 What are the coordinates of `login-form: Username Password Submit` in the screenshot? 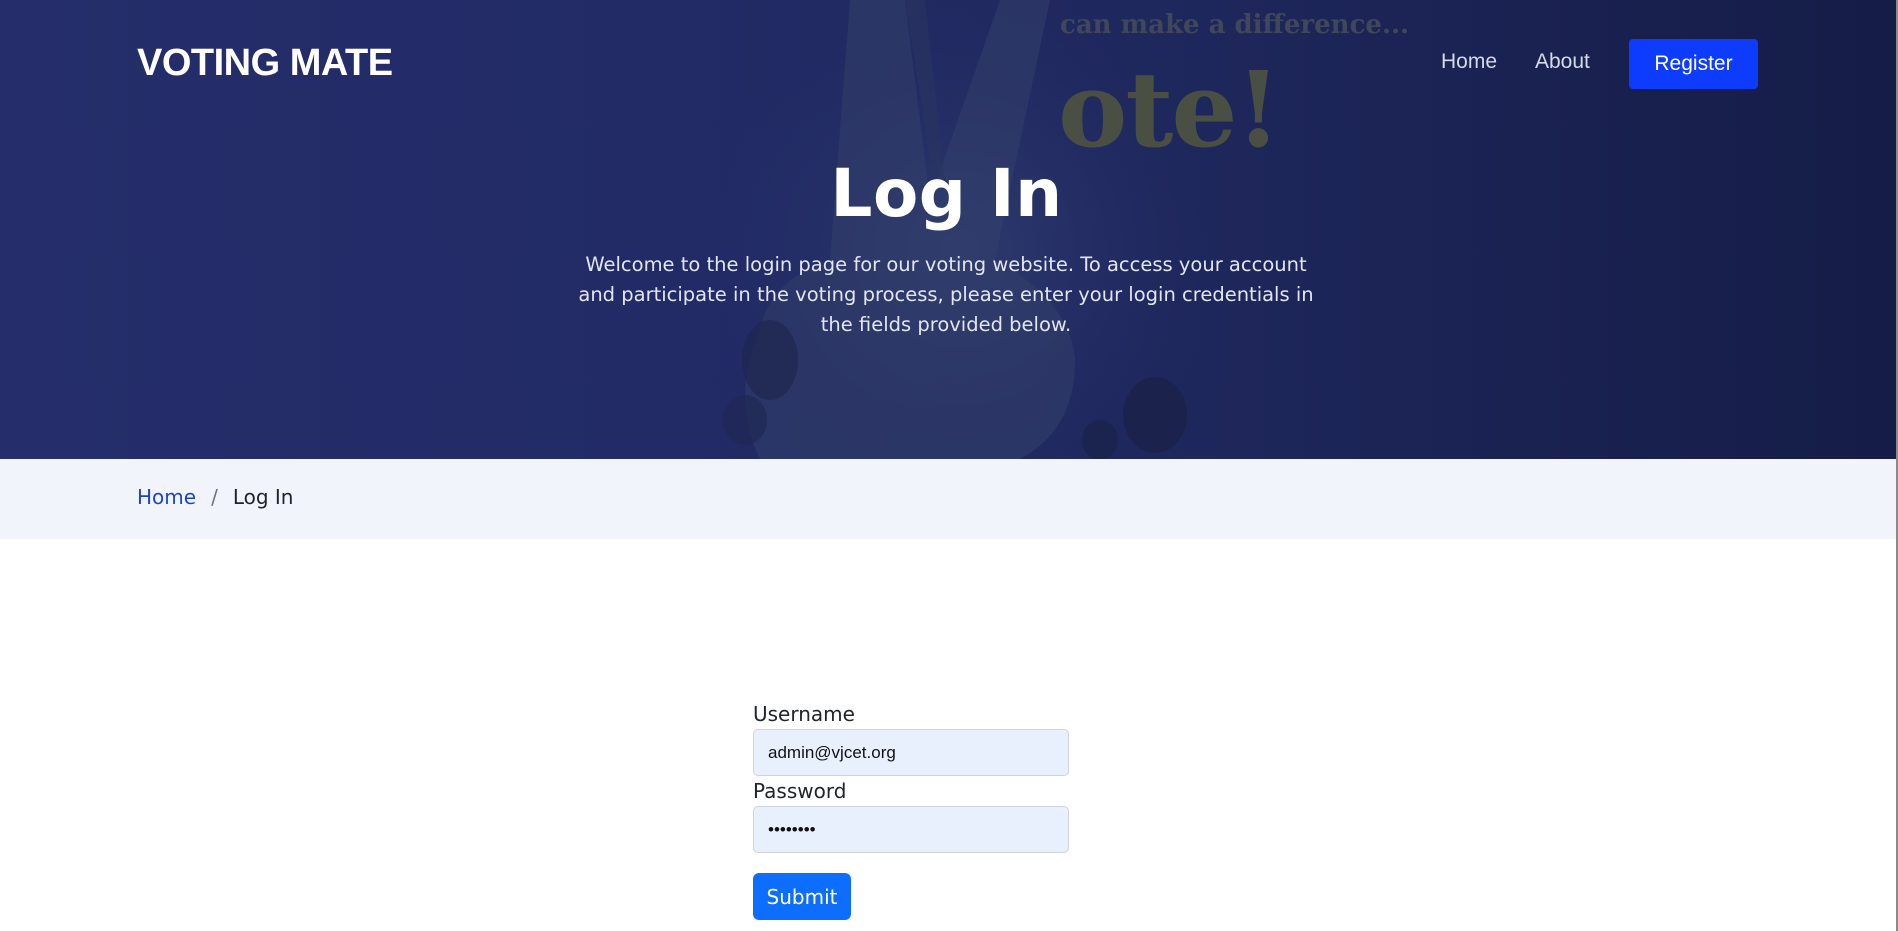 It's located at (911, 810).